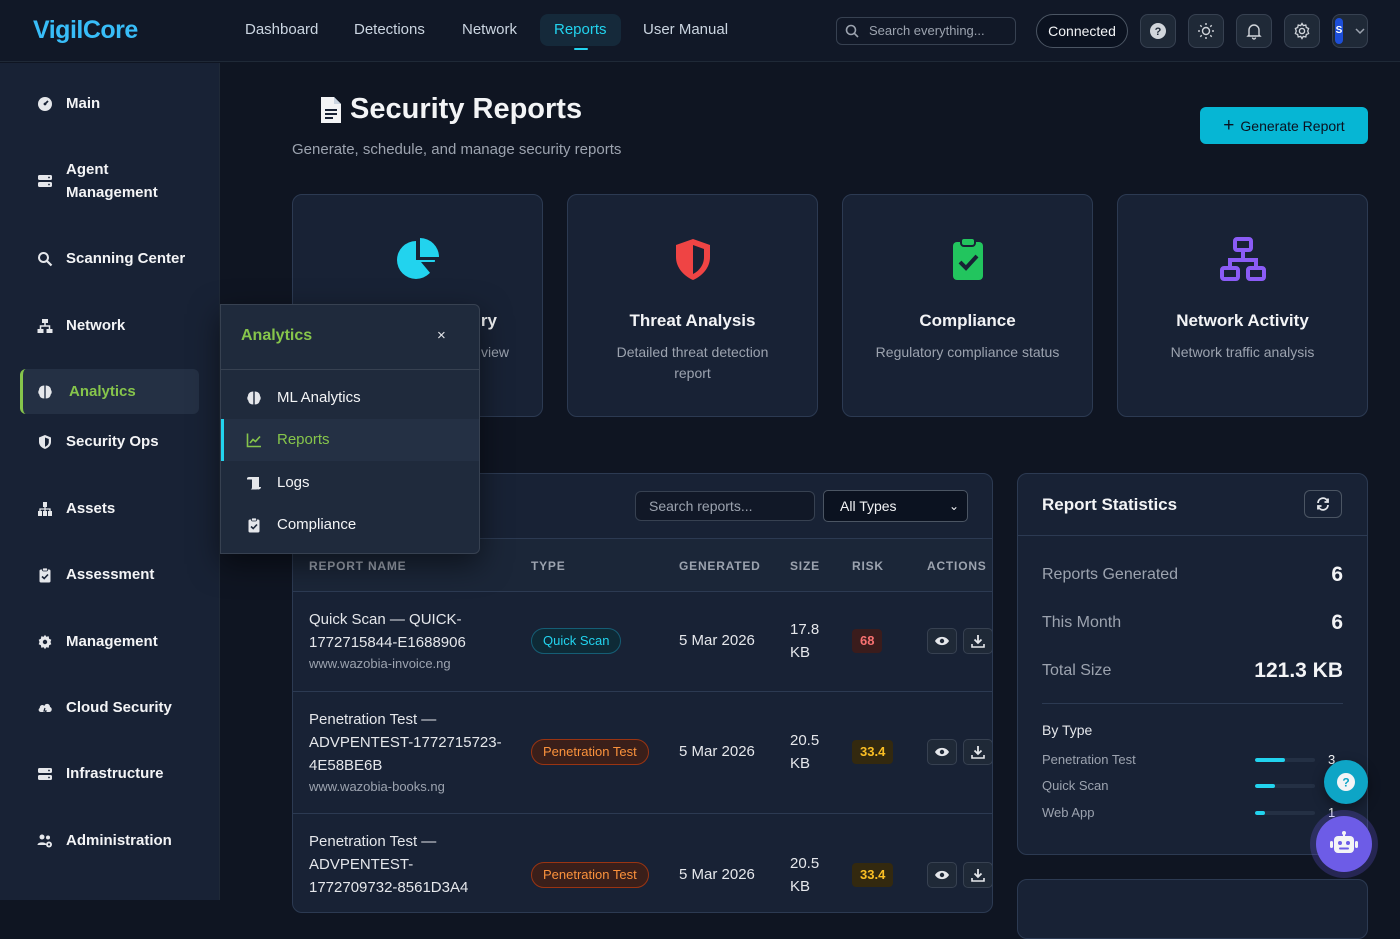 Image resolution: width=1400 pixels, height=939 pixels. I want to click on chevron-down-icon, so click(1360, 31).